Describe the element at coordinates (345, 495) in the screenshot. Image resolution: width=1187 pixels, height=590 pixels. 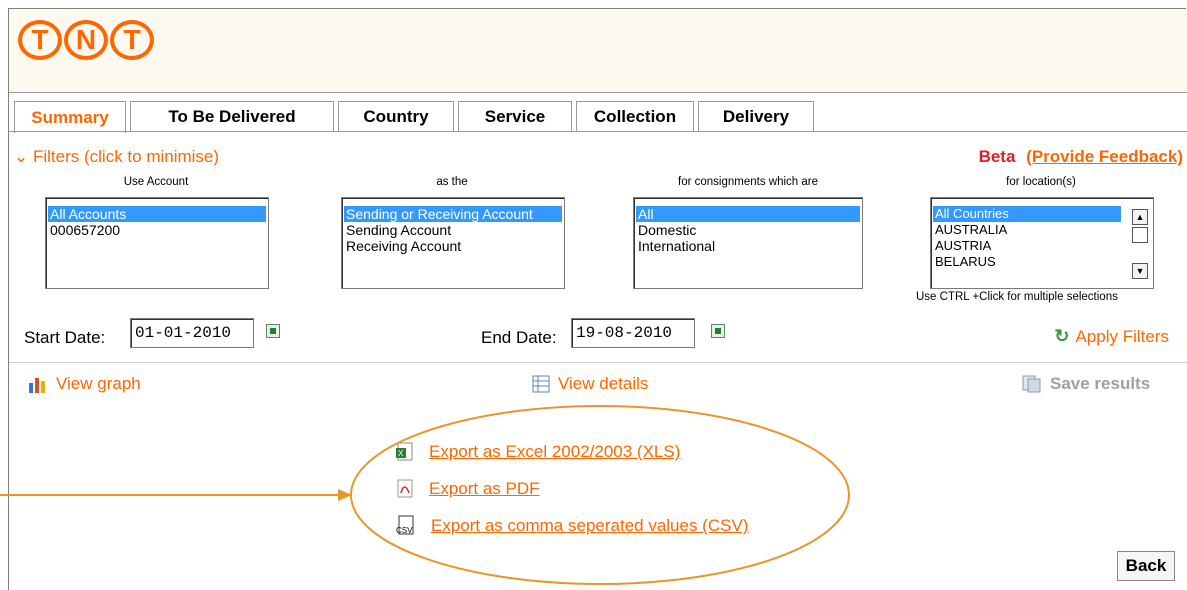
I see `annotation-arrow-head` at that location.